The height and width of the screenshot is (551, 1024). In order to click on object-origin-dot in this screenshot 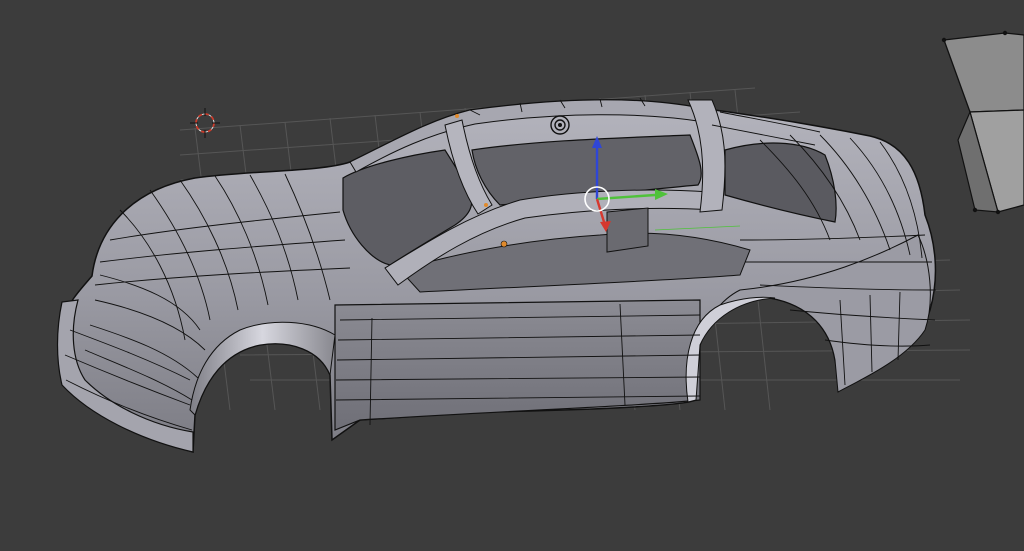, I will do `click(504, 244)`.